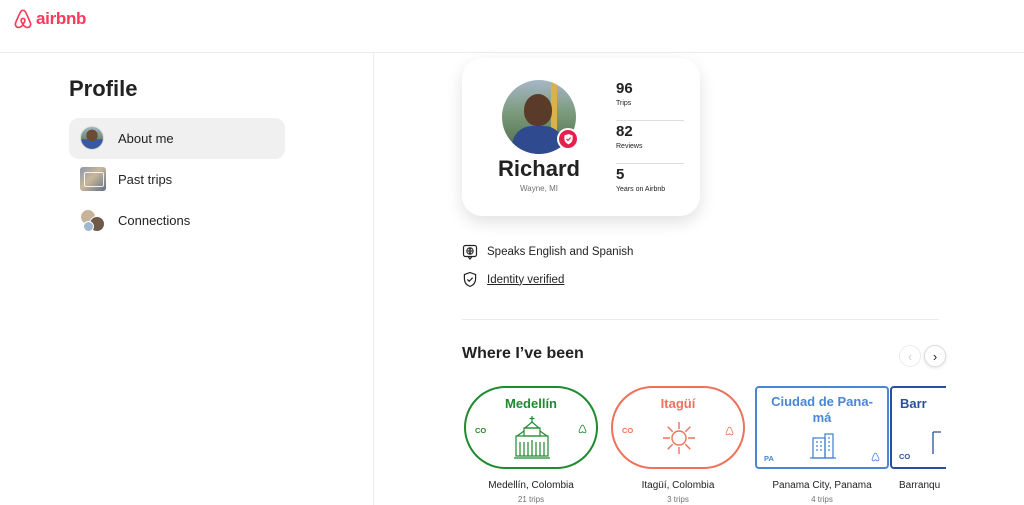  What do you see at coordinates (539, 188) in the screenshot?
I see `profile-location: Wayne, MI` at bounding box center [539, 188].